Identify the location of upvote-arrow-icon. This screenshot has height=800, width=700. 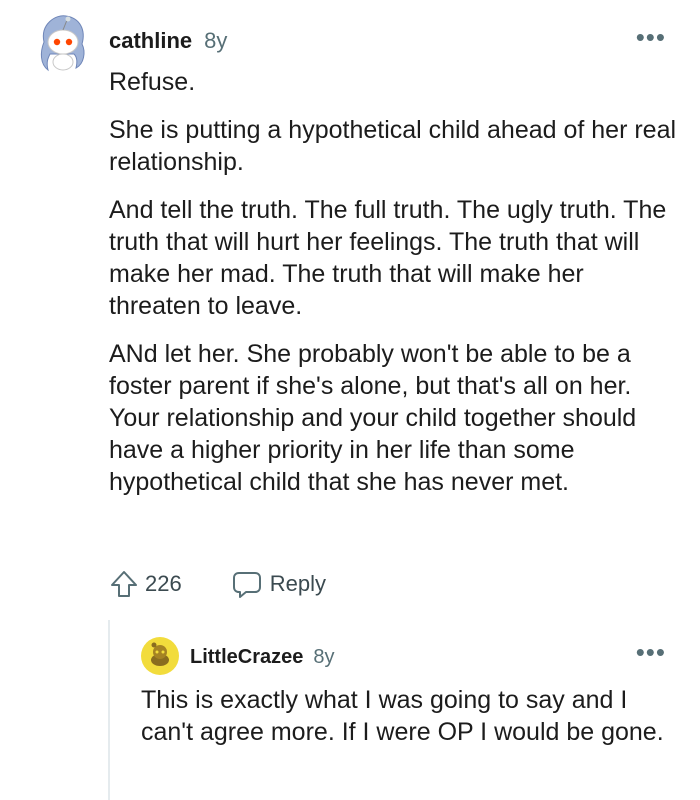
(124, 584).